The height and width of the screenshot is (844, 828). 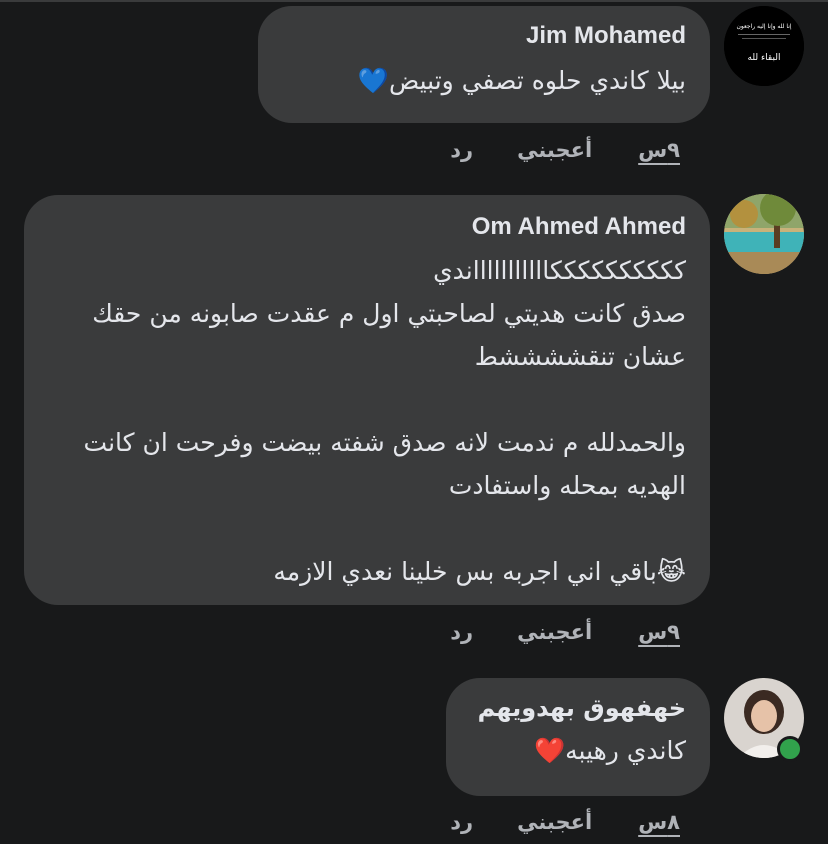 I want to click on comment-actions: ٨س أعجبني رد, so click(x=565, y=822).